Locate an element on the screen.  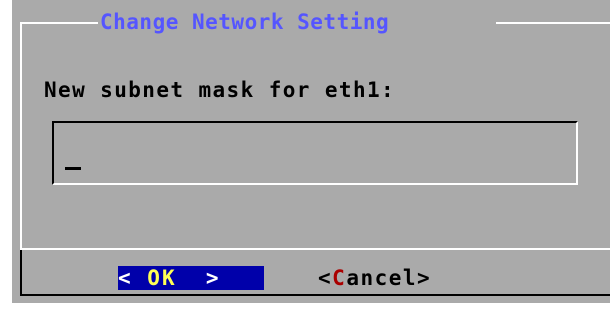
dialog-frame-left-bottom is located at coordinates (21, 272).